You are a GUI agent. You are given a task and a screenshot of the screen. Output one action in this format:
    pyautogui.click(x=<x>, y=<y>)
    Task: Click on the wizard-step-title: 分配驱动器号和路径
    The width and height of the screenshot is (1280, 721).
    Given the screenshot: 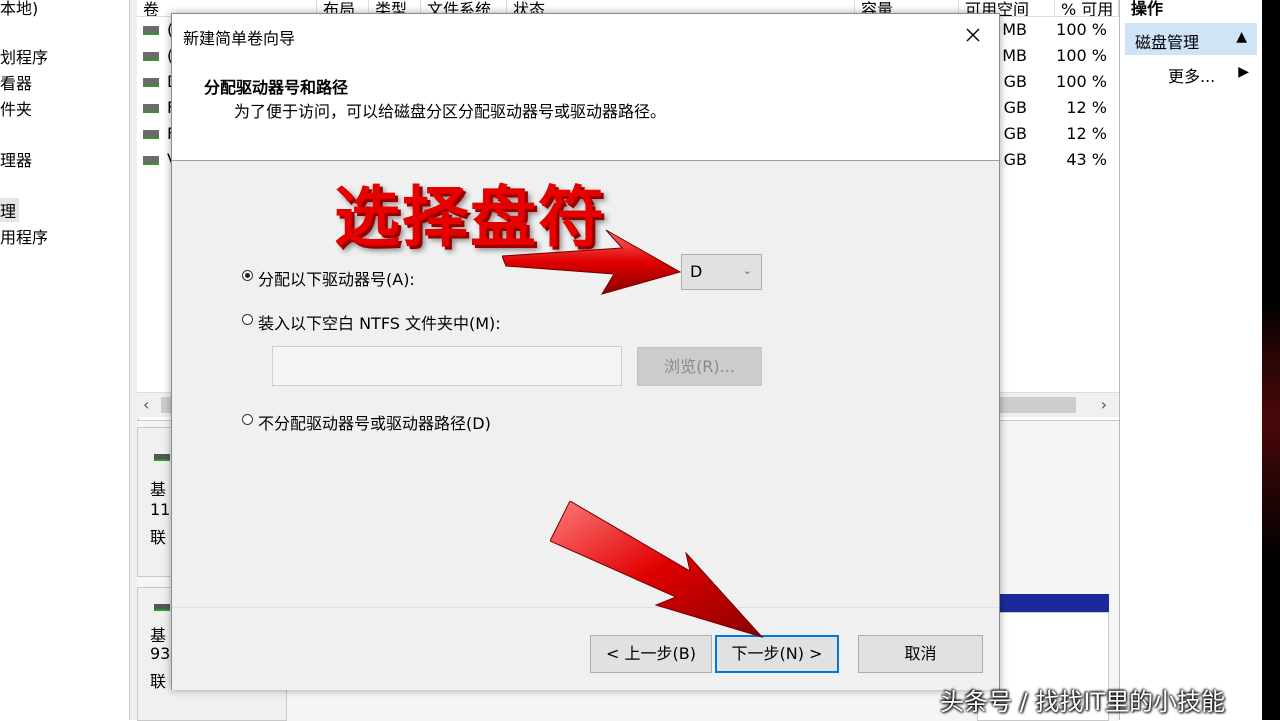 What is the action you would take?
    pyautogui.click(x=276, y=87)
    